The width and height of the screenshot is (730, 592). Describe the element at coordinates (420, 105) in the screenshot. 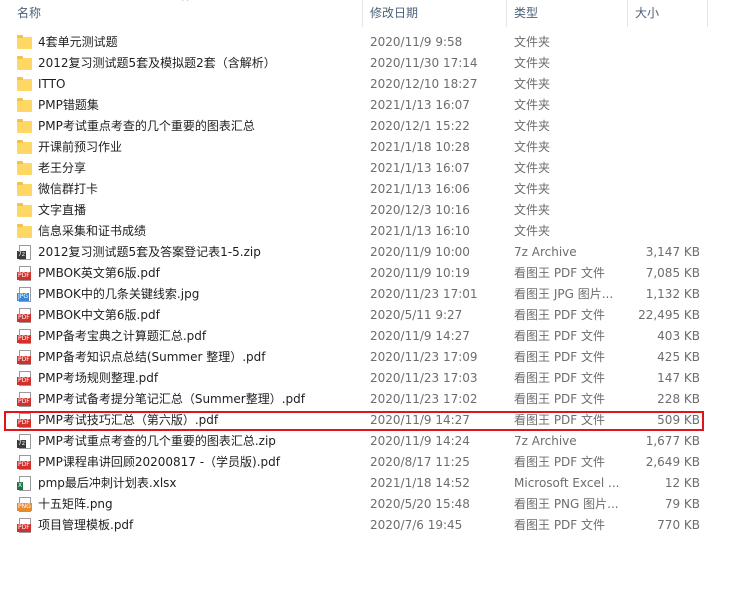

I see `file-modified-date: 2021/1/13 16:07` at that location.